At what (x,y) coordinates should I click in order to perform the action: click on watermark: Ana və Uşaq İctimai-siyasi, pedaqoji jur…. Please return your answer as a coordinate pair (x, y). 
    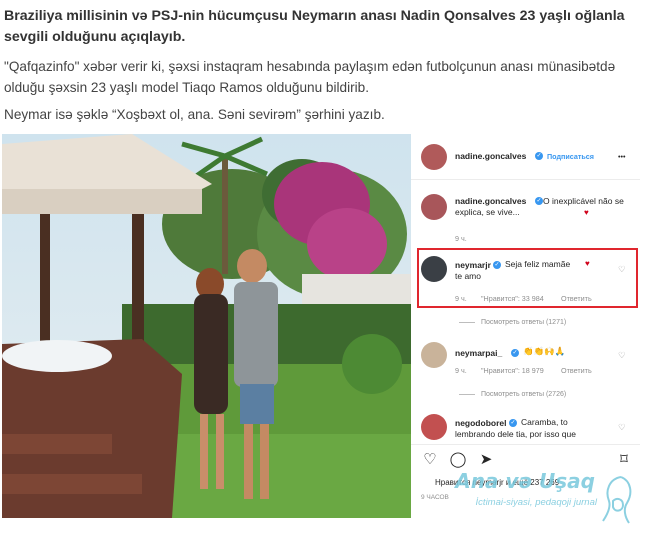
    Looking at the image, I should click on (535, 499).